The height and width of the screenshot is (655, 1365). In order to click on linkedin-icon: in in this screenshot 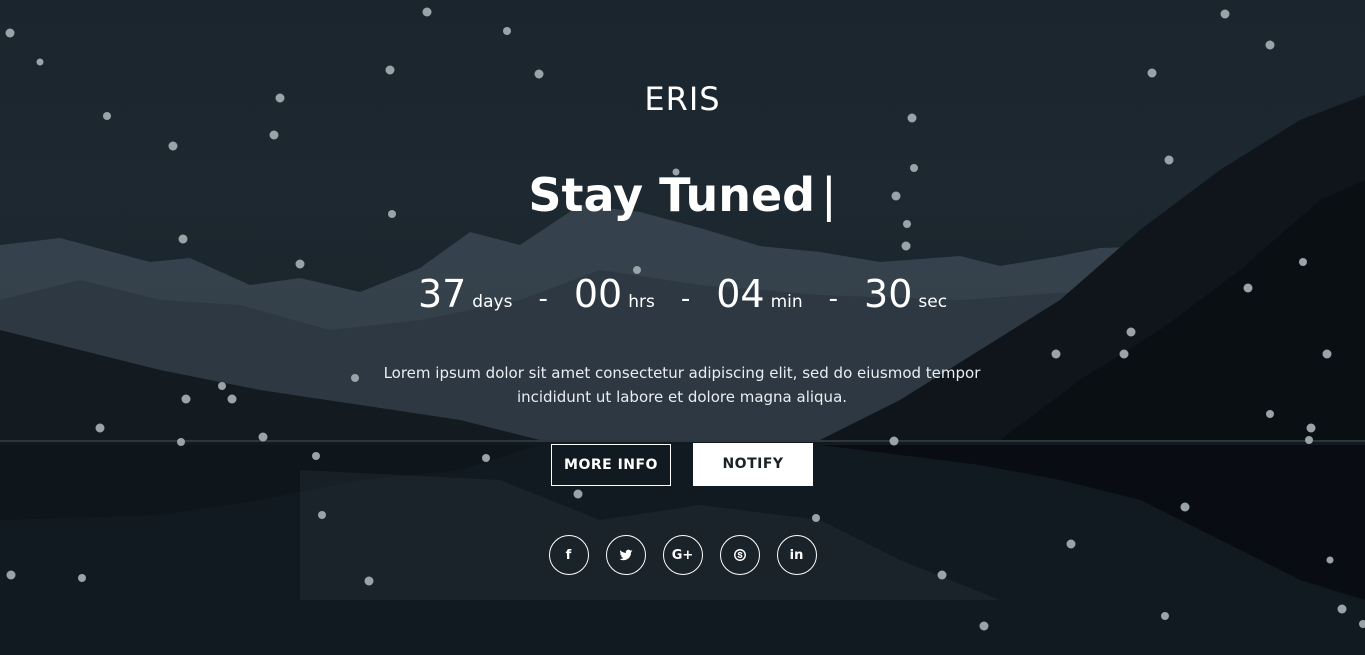, I will do `click(796, 555)`.